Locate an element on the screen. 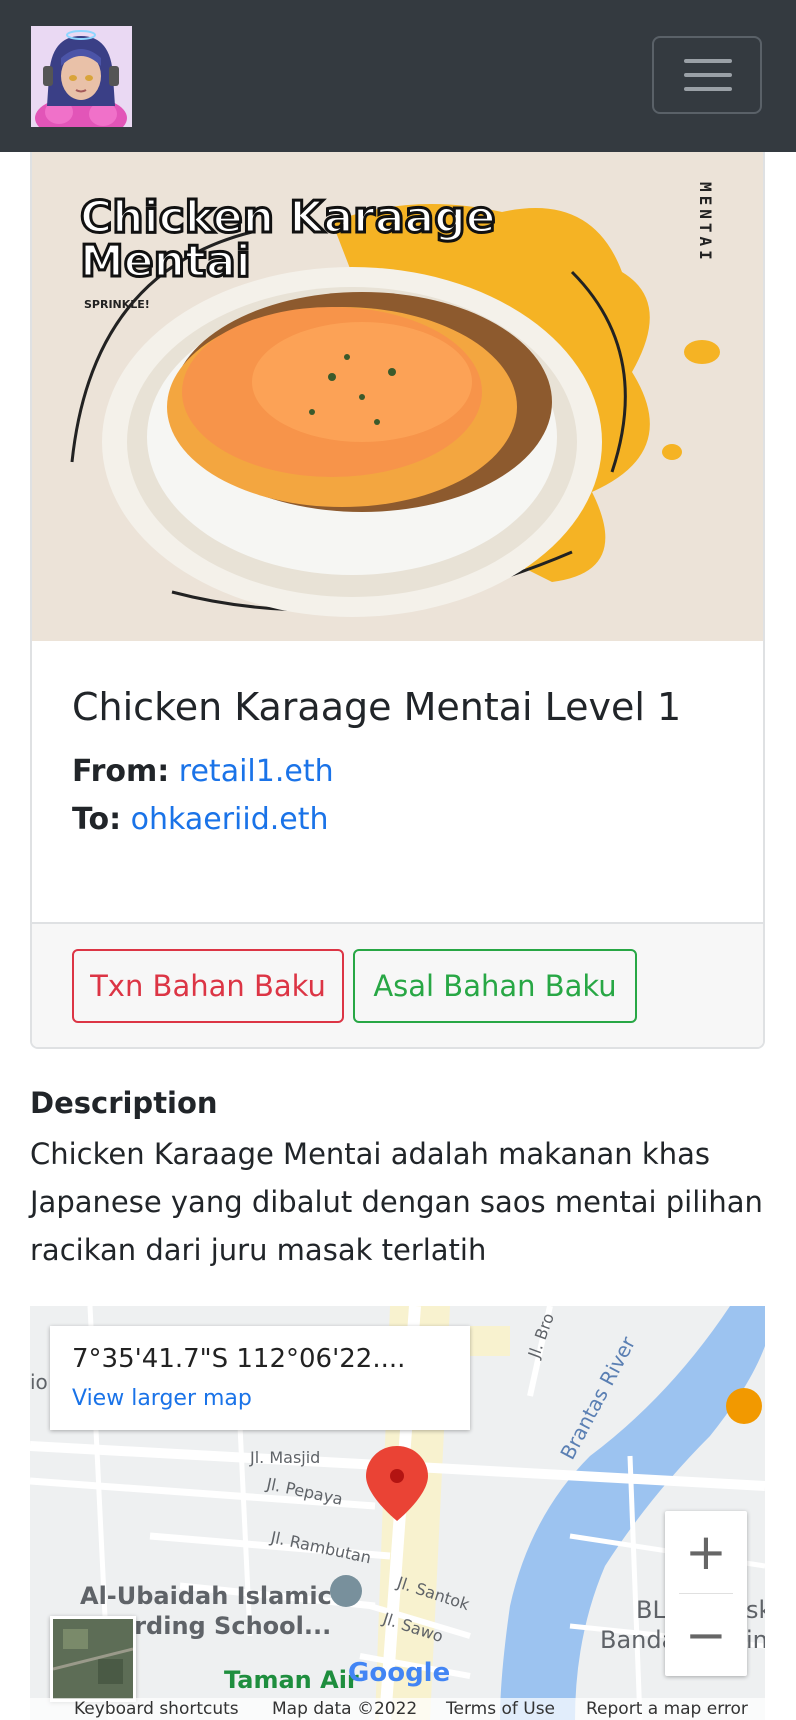 Image resolution: width=796 pixels, height=1720 pixels. from-address-link: retail1.eth is located at coordinates (256, 771).